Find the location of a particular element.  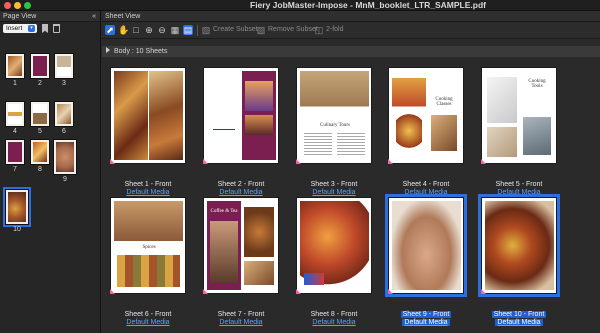

page-layout-icon: ▤ is located at coordinates (188, 30).